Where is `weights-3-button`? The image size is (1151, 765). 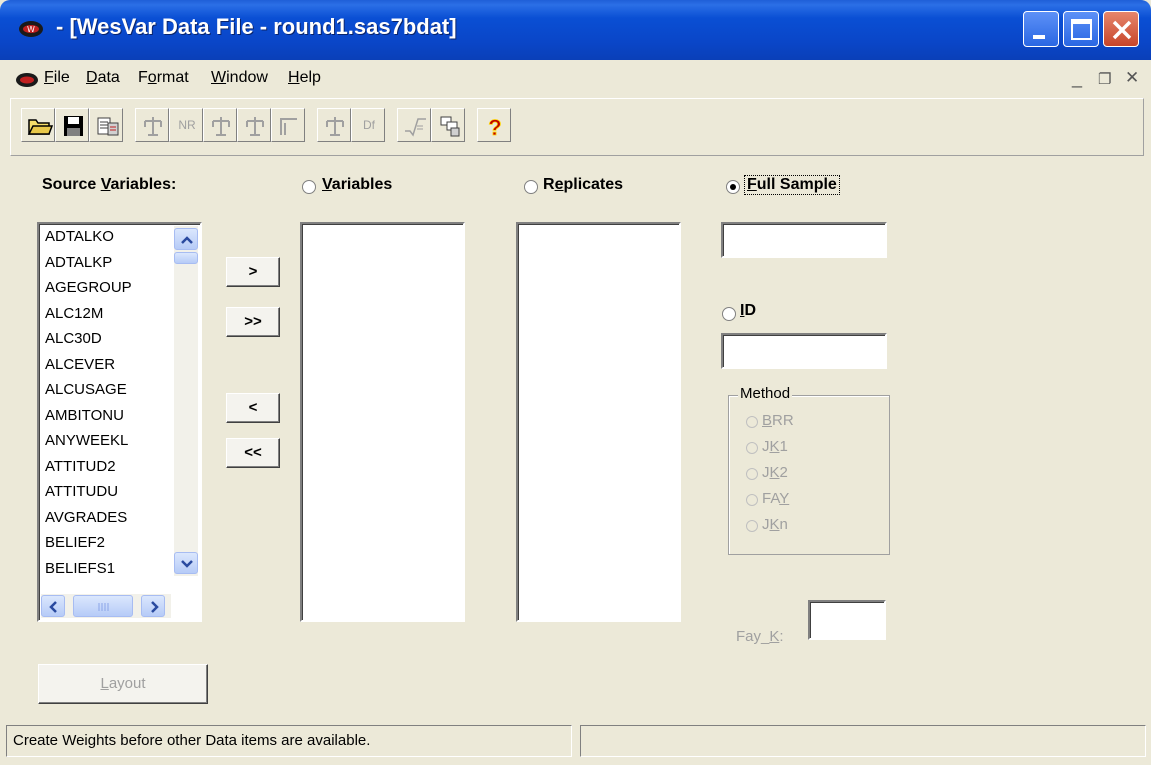 weights-3-button is located at coordinates (254, 125).